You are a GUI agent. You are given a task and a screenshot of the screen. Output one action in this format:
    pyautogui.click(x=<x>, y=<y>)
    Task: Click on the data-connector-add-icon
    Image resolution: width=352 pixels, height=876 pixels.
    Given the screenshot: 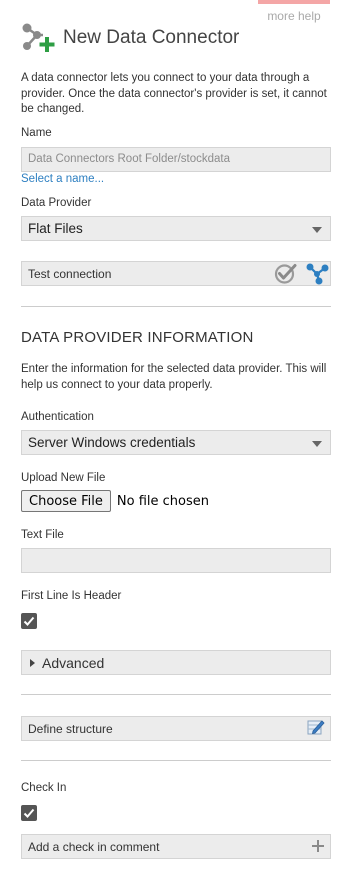 What is the action you would take?
    pyautogui.click(x=40, y=38)
    